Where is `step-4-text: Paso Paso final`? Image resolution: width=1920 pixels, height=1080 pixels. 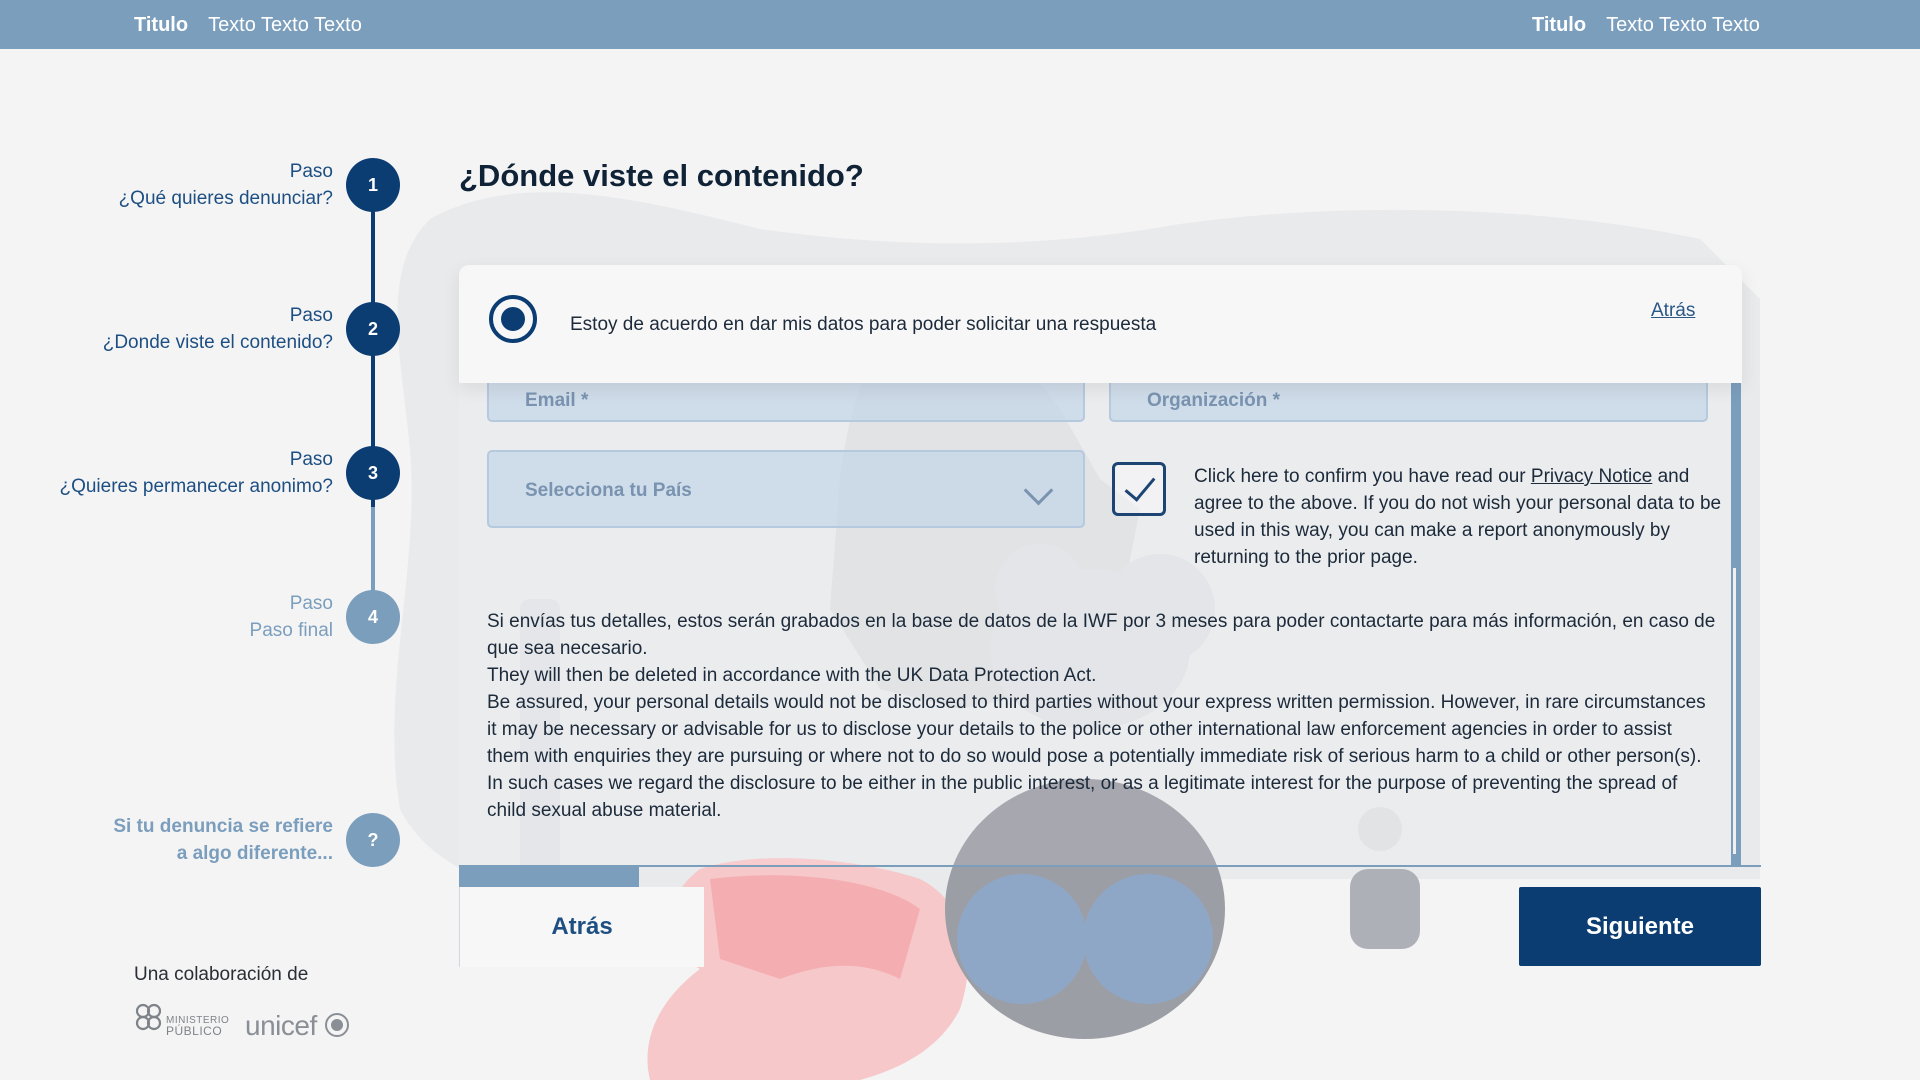
step-4-text: Paso Paso final is located at coordinates (291, 617).